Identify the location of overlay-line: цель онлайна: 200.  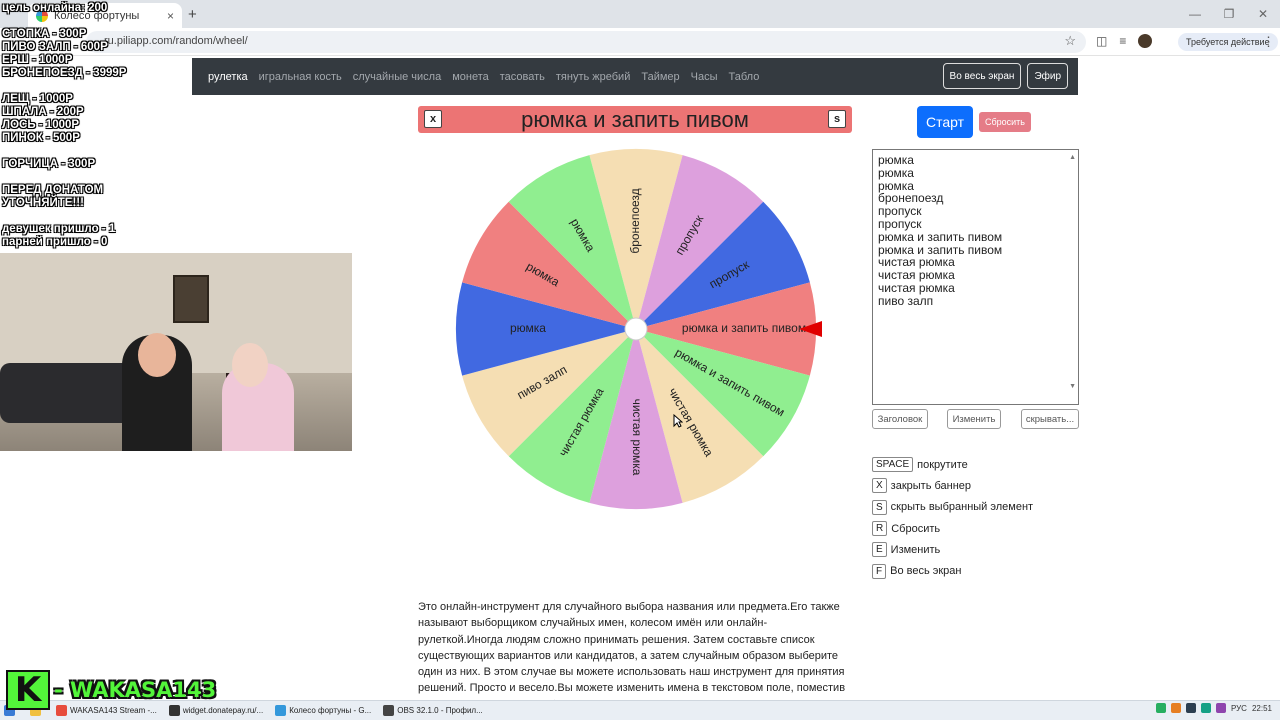
(55, 8).